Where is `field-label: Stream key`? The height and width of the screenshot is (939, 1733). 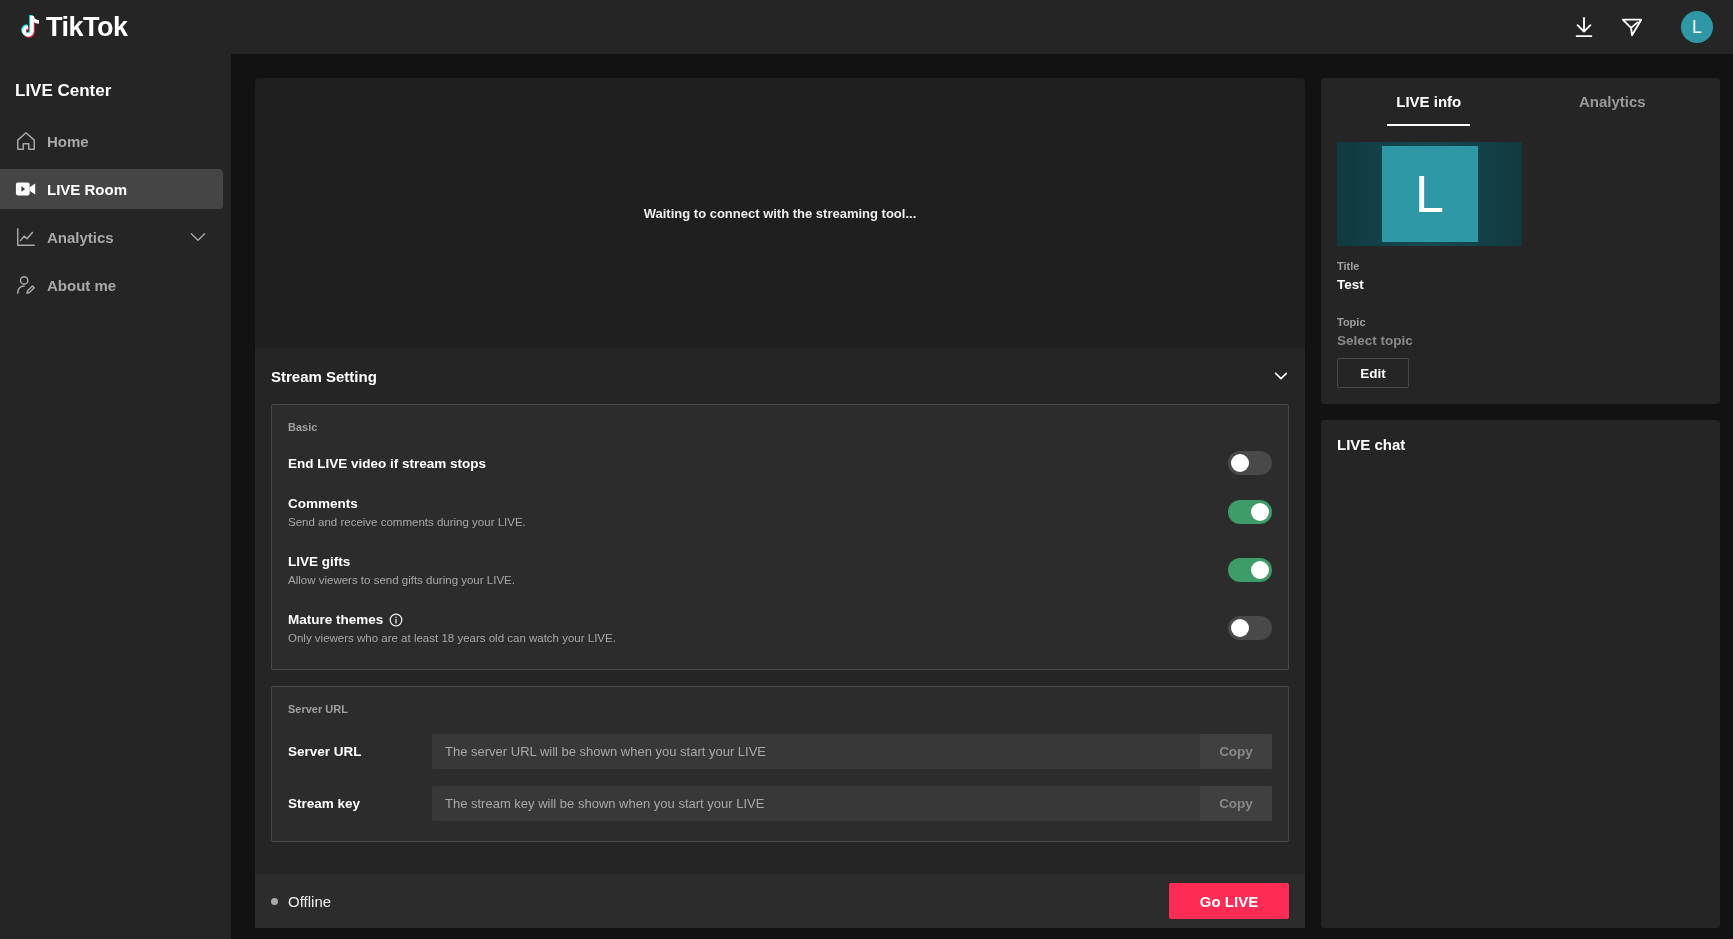 field-label: Stream key is located at coordinates (325, 803).